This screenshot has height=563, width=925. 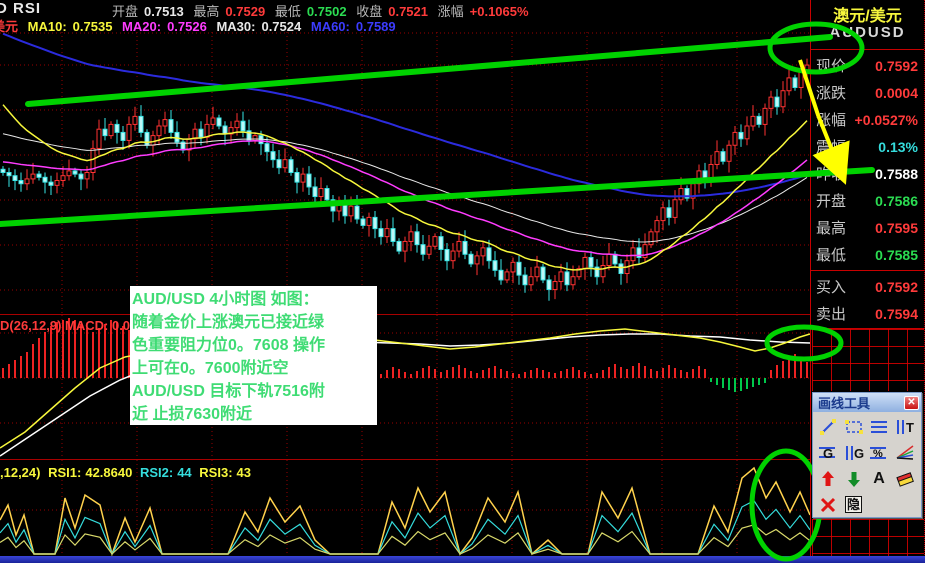 I want to click on note-line: 色重要阻力位0。7608 操作, so click(x=228, y=345).